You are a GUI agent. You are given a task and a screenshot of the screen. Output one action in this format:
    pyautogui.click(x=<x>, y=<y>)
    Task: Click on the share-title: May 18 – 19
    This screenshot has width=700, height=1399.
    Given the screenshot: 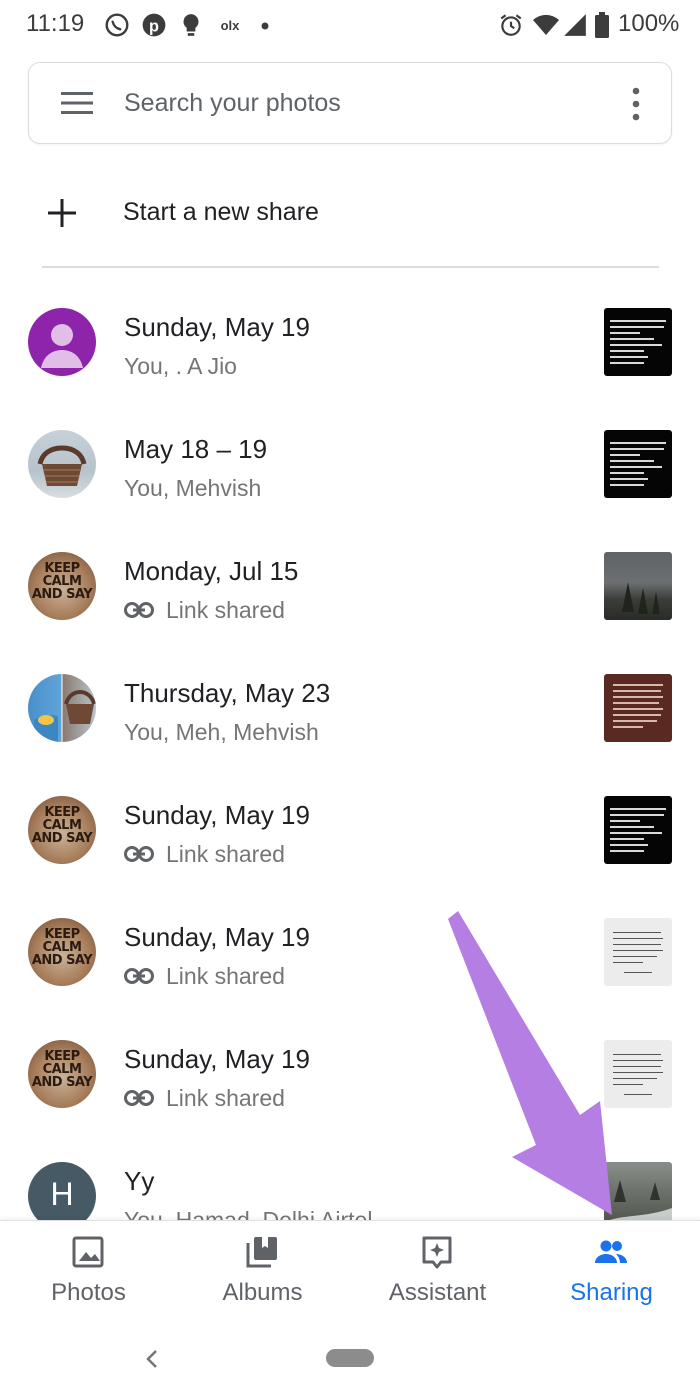 What is the action you would take?
    pyautogui.click(x=196, y=449)
    